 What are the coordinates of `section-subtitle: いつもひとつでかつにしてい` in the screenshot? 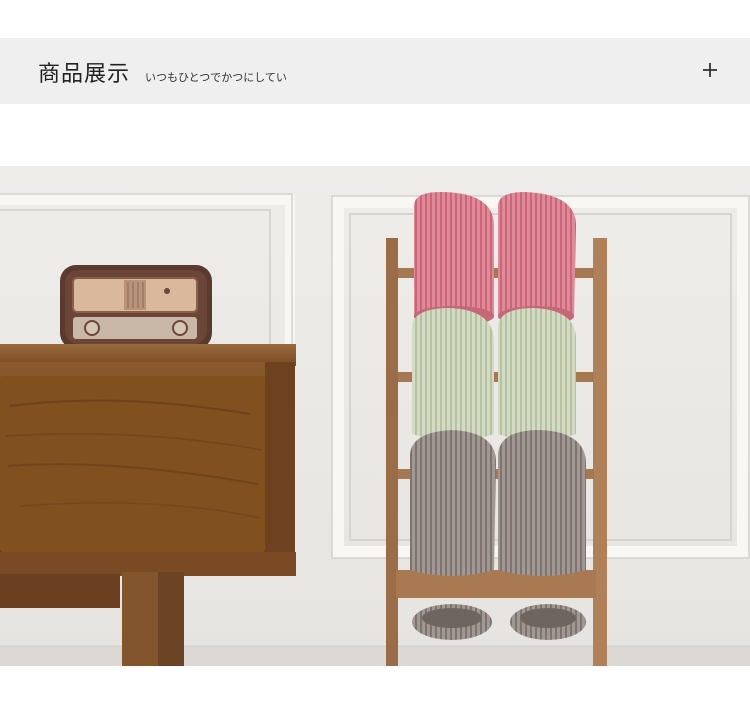 It's located at (216, 77).